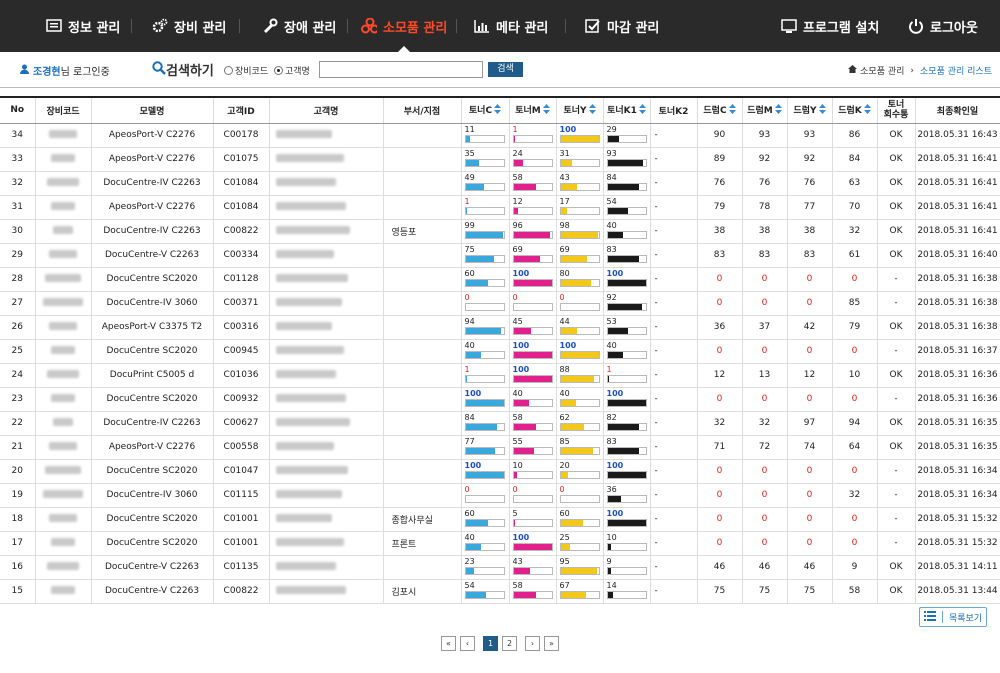  I want to click on first-page-button: «, so click(448, 643).